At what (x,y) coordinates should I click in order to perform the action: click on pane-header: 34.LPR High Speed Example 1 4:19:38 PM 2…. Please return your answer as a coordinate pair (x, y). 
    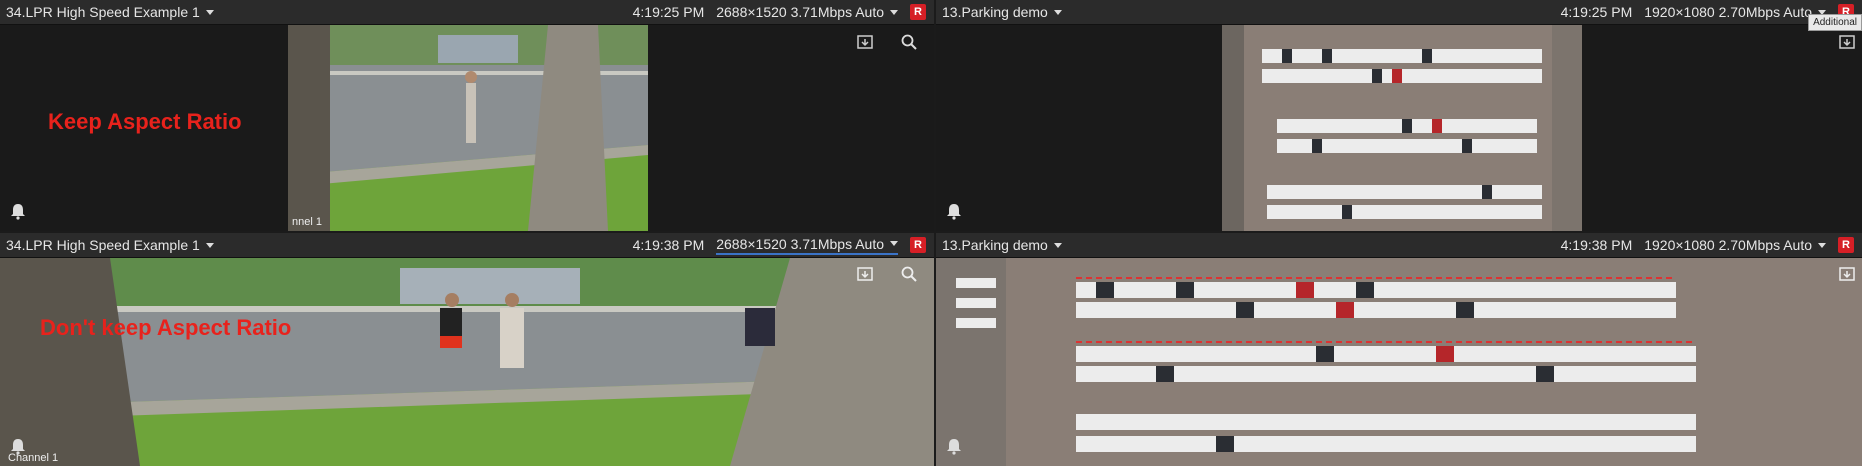
    Looking at the image, I should click on (467, 245).